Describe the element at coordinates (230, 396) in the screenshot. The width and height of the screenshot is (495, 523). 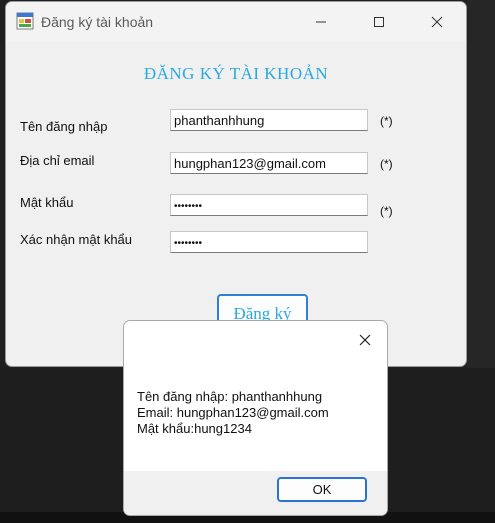
I see `message-line-username: Tên đăng nhập: phanthanhhung` at that location.